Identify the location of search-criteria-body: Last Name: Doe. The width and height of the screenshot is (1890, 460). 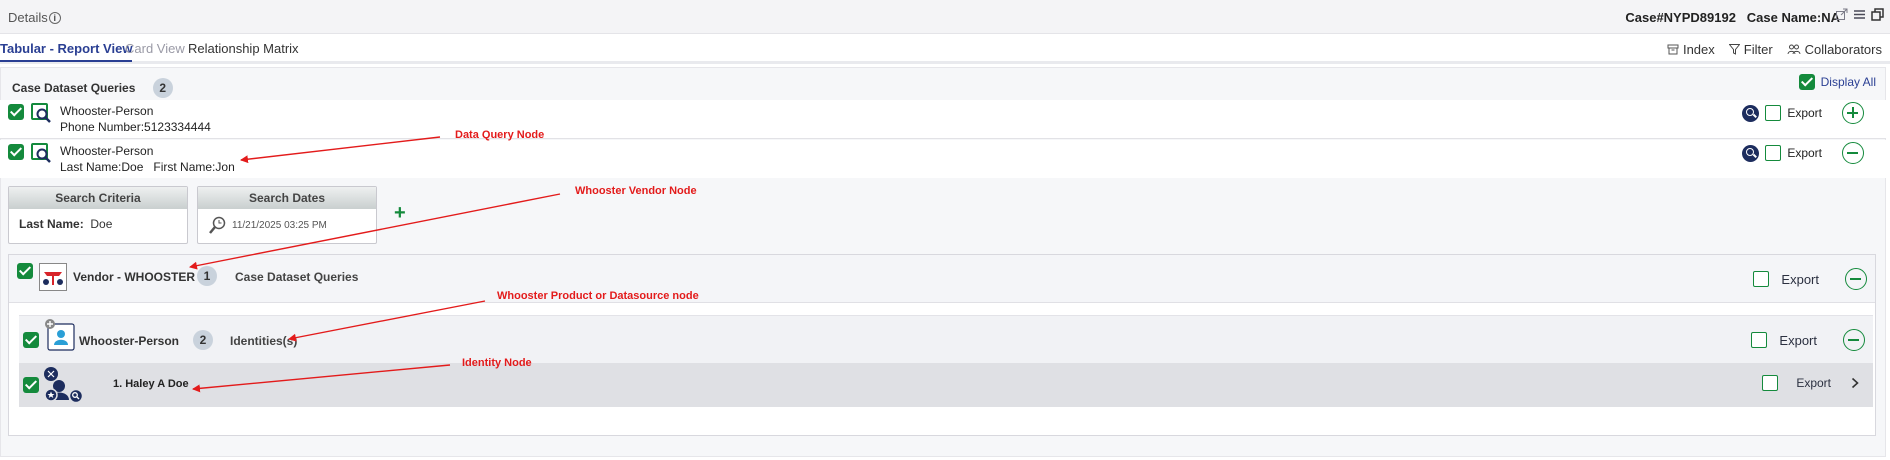
(98, 224).